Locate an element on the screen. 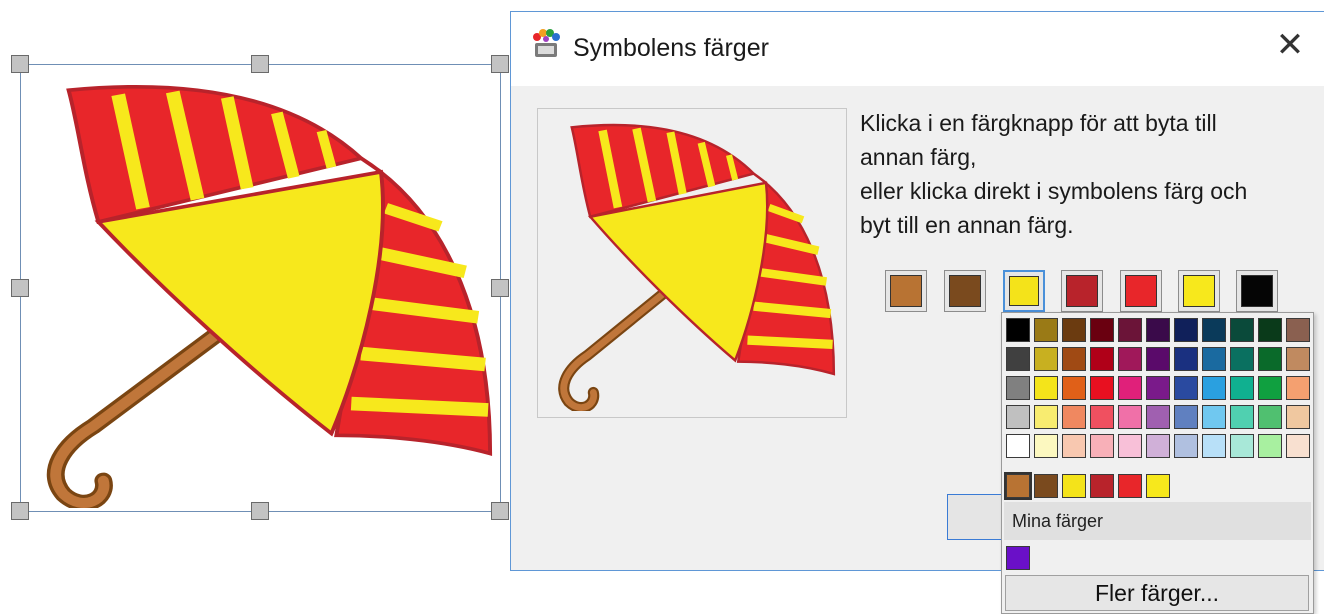 Image resolution: width=1324 pixels, height=614 pixels. close-icon: ✕ is located at coordinates (1290, 45).